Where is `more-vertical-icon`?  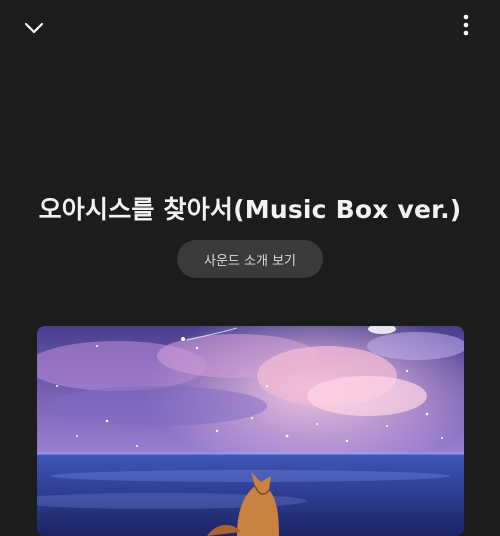
more-vertical-icon is located at coordinates (466, 27).